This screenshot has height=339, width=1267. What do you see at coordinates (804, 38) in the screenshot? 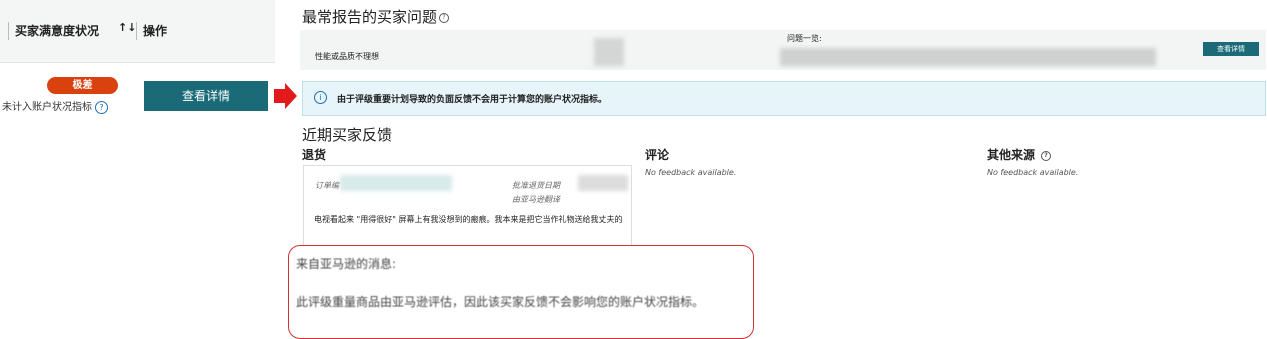
I see `issue-list-label: 问题一览:` at bounding box center [804, 38].